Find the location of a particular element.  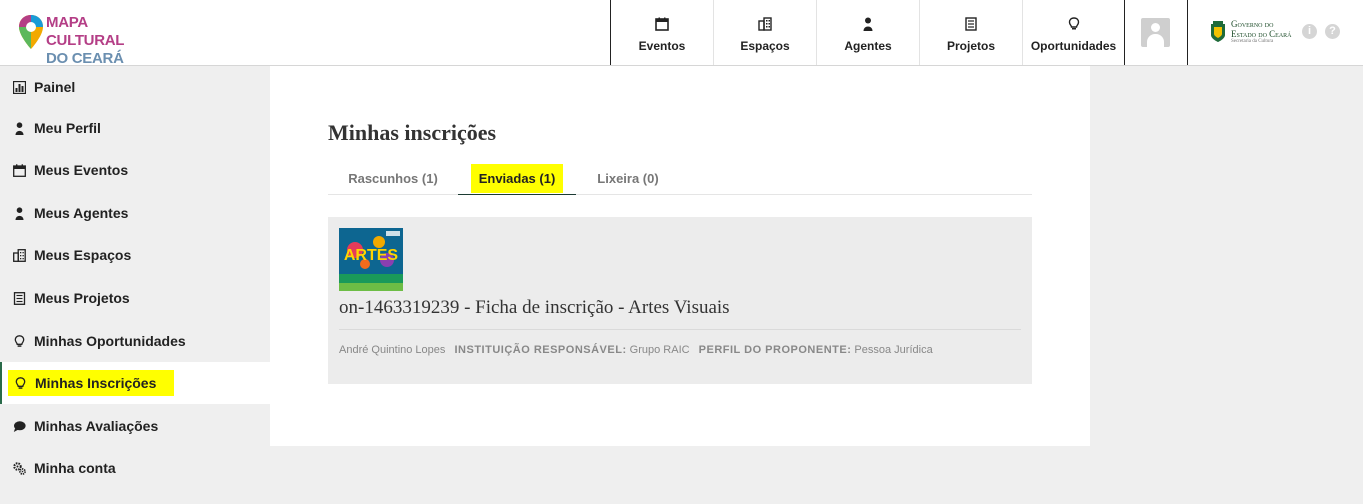

sidebar-item-label: Meus Agentes is located at coordinates (81, 213).